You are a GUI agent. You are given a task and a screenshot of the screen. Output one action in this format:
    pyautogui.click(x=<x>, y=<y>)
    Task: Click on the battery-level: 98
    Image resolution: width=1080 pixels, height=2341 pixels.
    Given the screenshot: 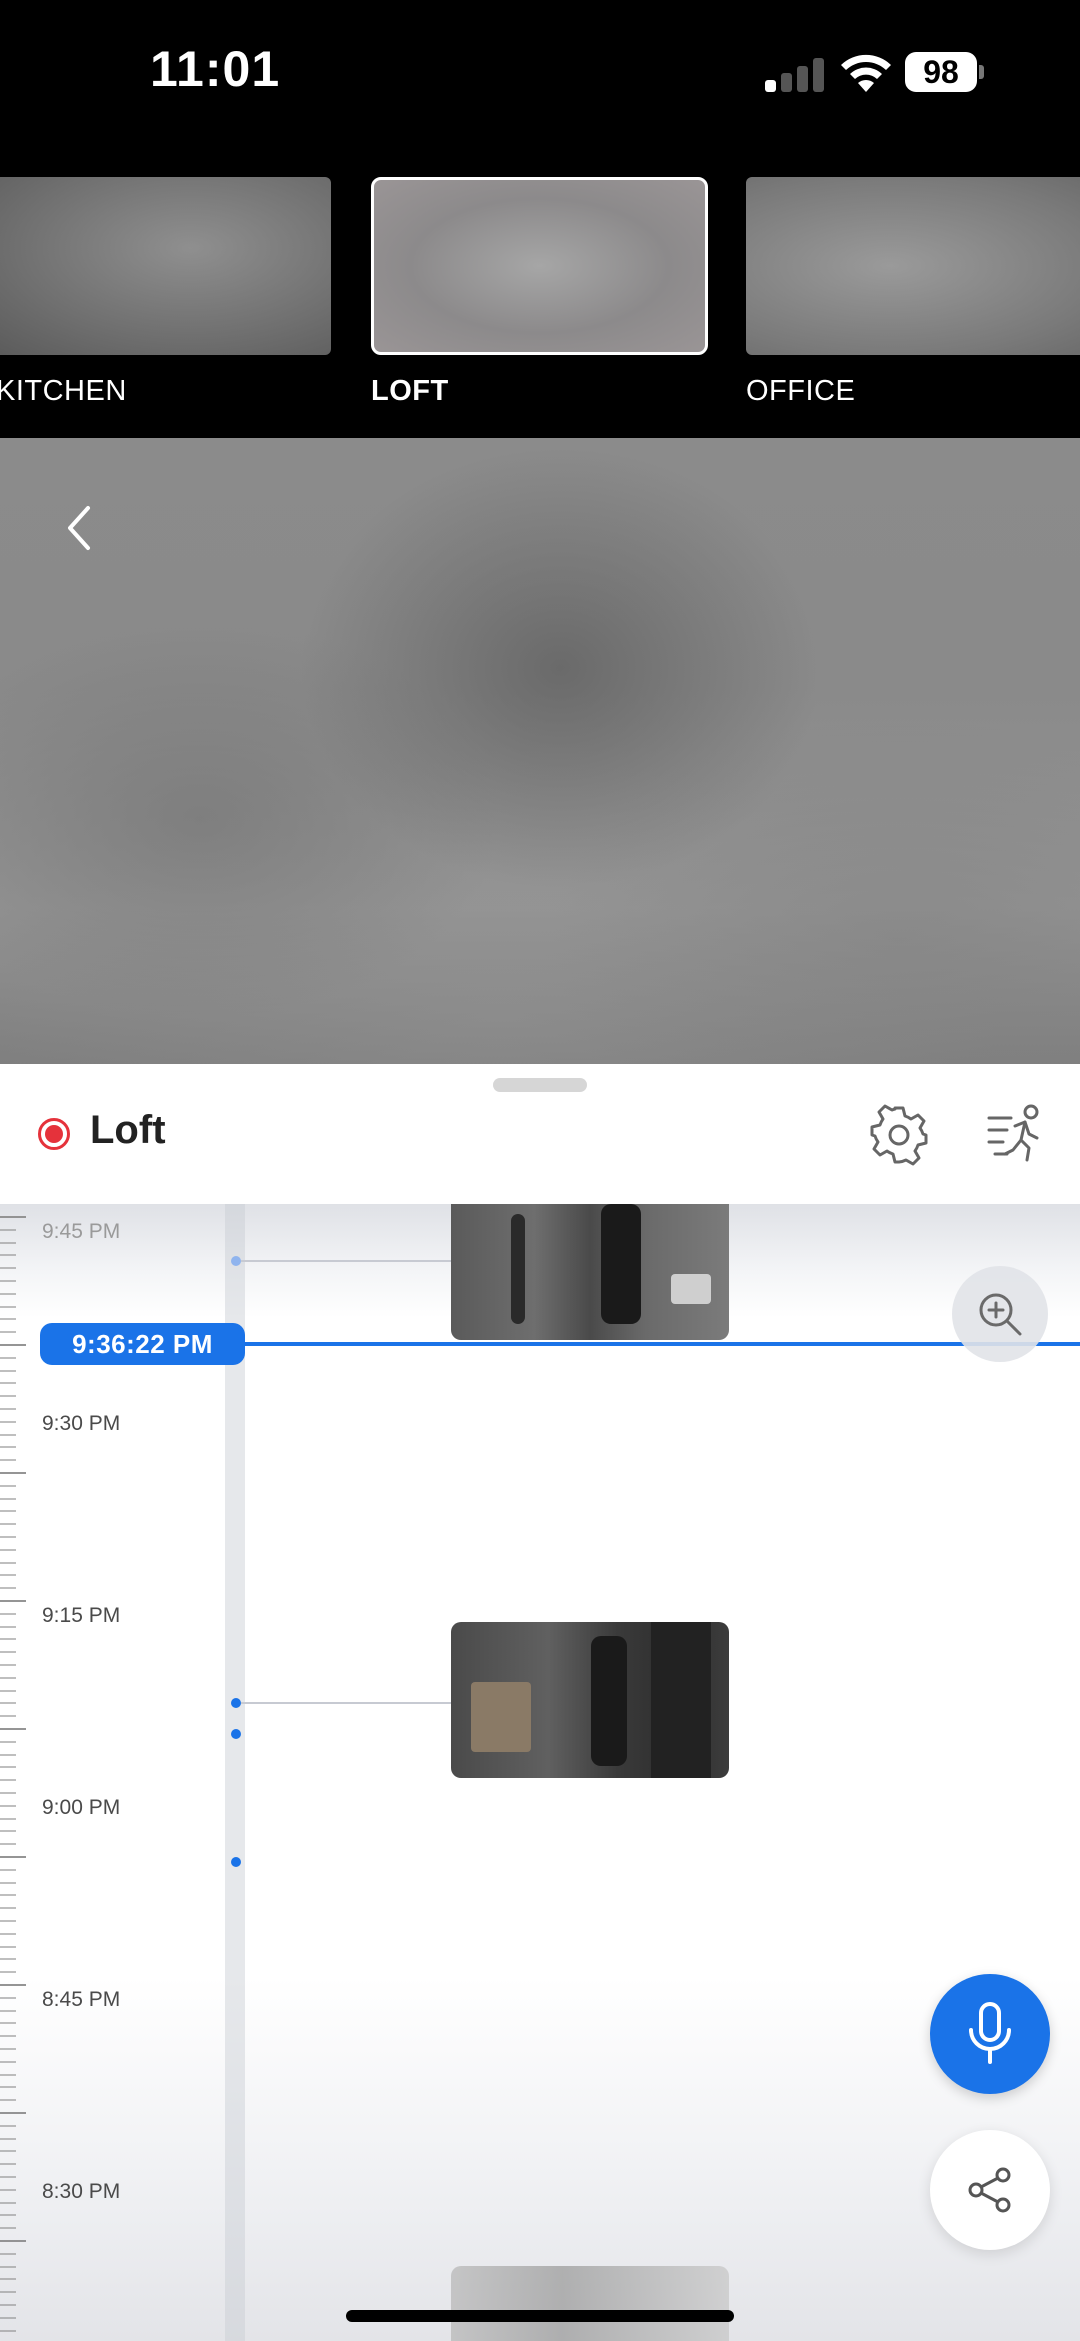 What is the action you would take?
    pyautogui.click(x=941, y=72)
    